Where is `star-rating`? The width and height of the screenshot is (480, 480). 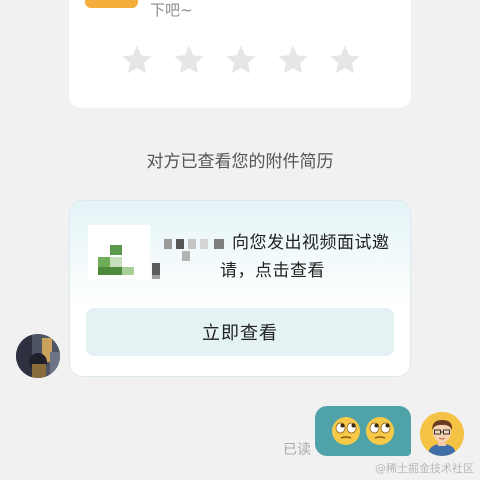
star-rating is located at coordinates (241, 60).